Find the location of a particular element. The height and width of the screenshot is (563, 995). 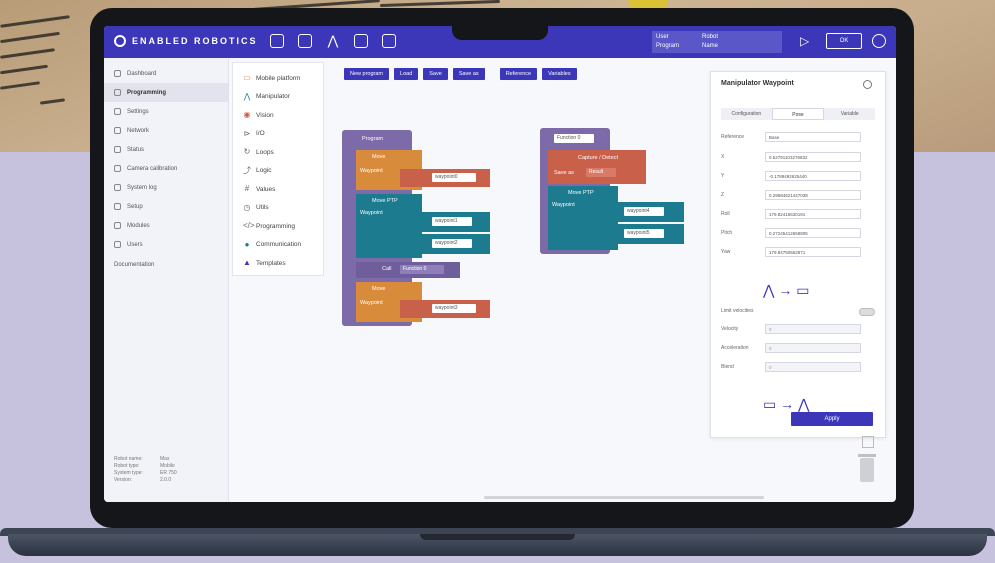

monitor-icon is located at coordinates (361, 41).